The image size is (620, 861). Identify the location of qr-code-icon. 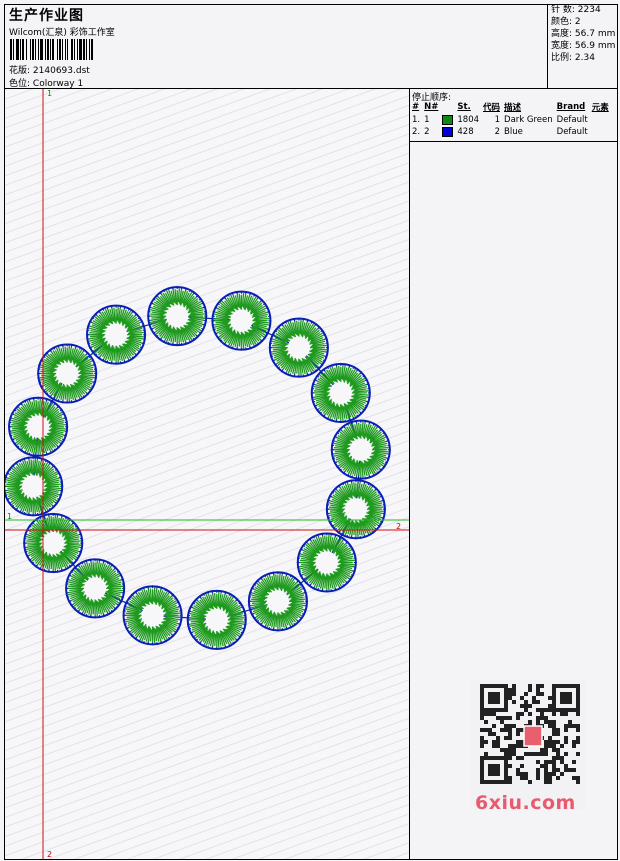
(530, 734).